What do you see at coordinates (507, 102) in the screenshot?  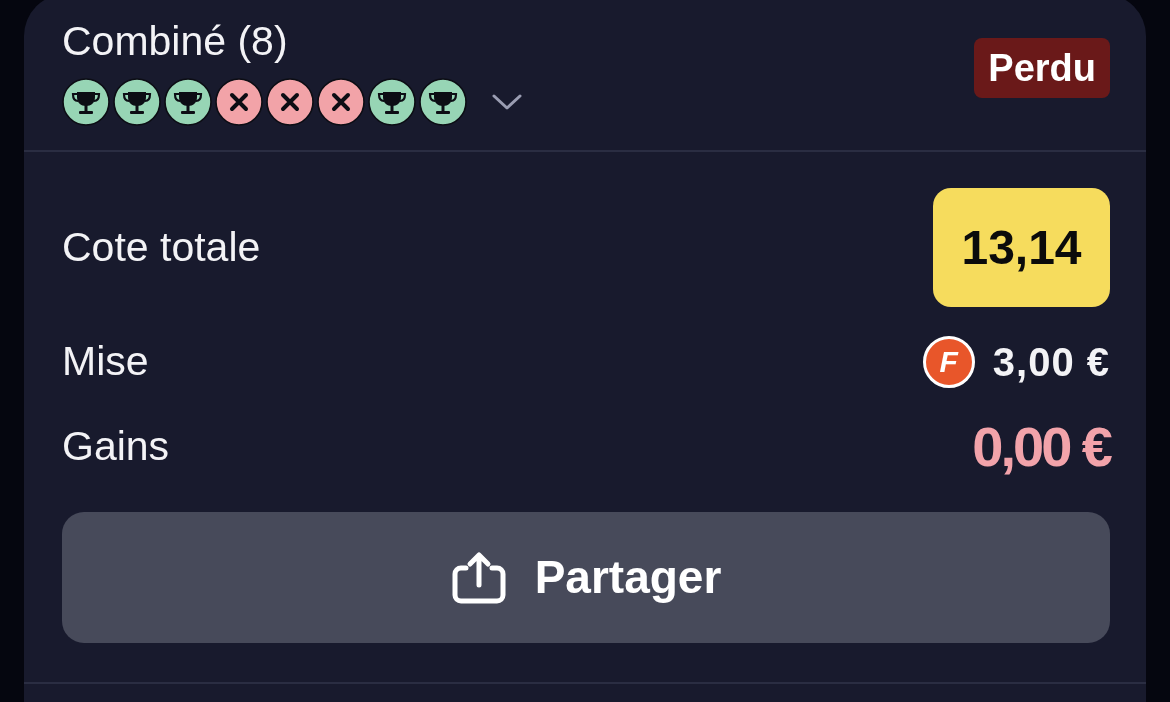 I see `chevron-icon` at bounding box center [507, 102].